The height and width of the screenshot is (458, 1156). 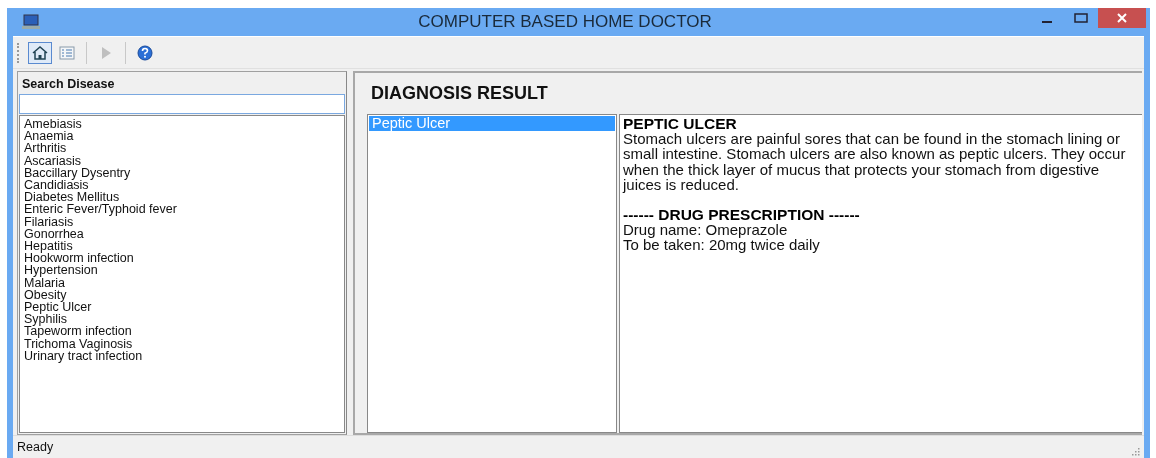 What do you see at coordinates (706, 230) in the screenshot?
I see `prescription-line: Drug name: Omeprazole` at bounding box center [706, 230].